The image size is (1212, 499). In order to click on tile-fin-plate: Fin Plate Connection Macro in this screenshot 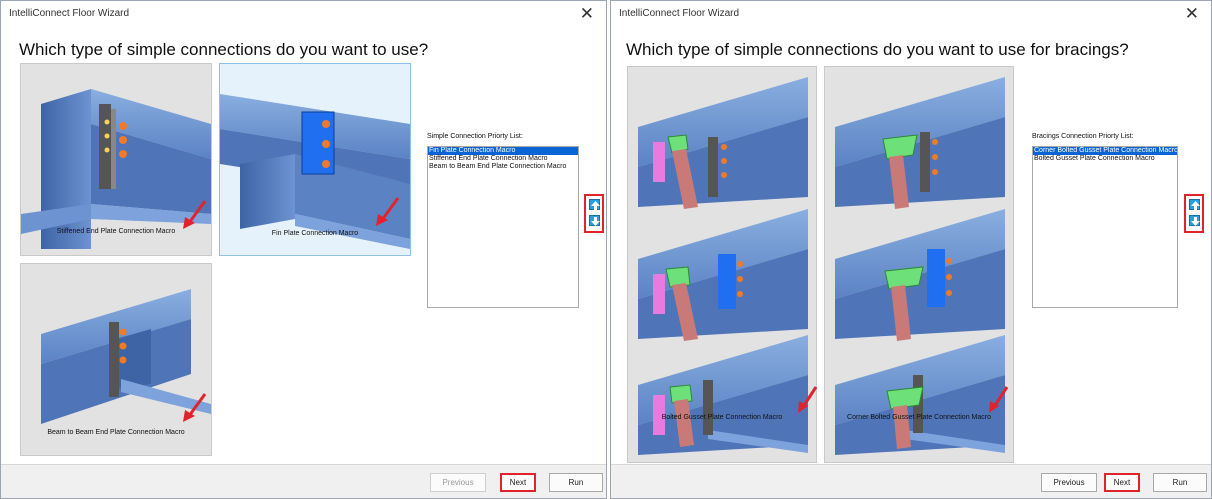, I will do `click(315, 159)`.